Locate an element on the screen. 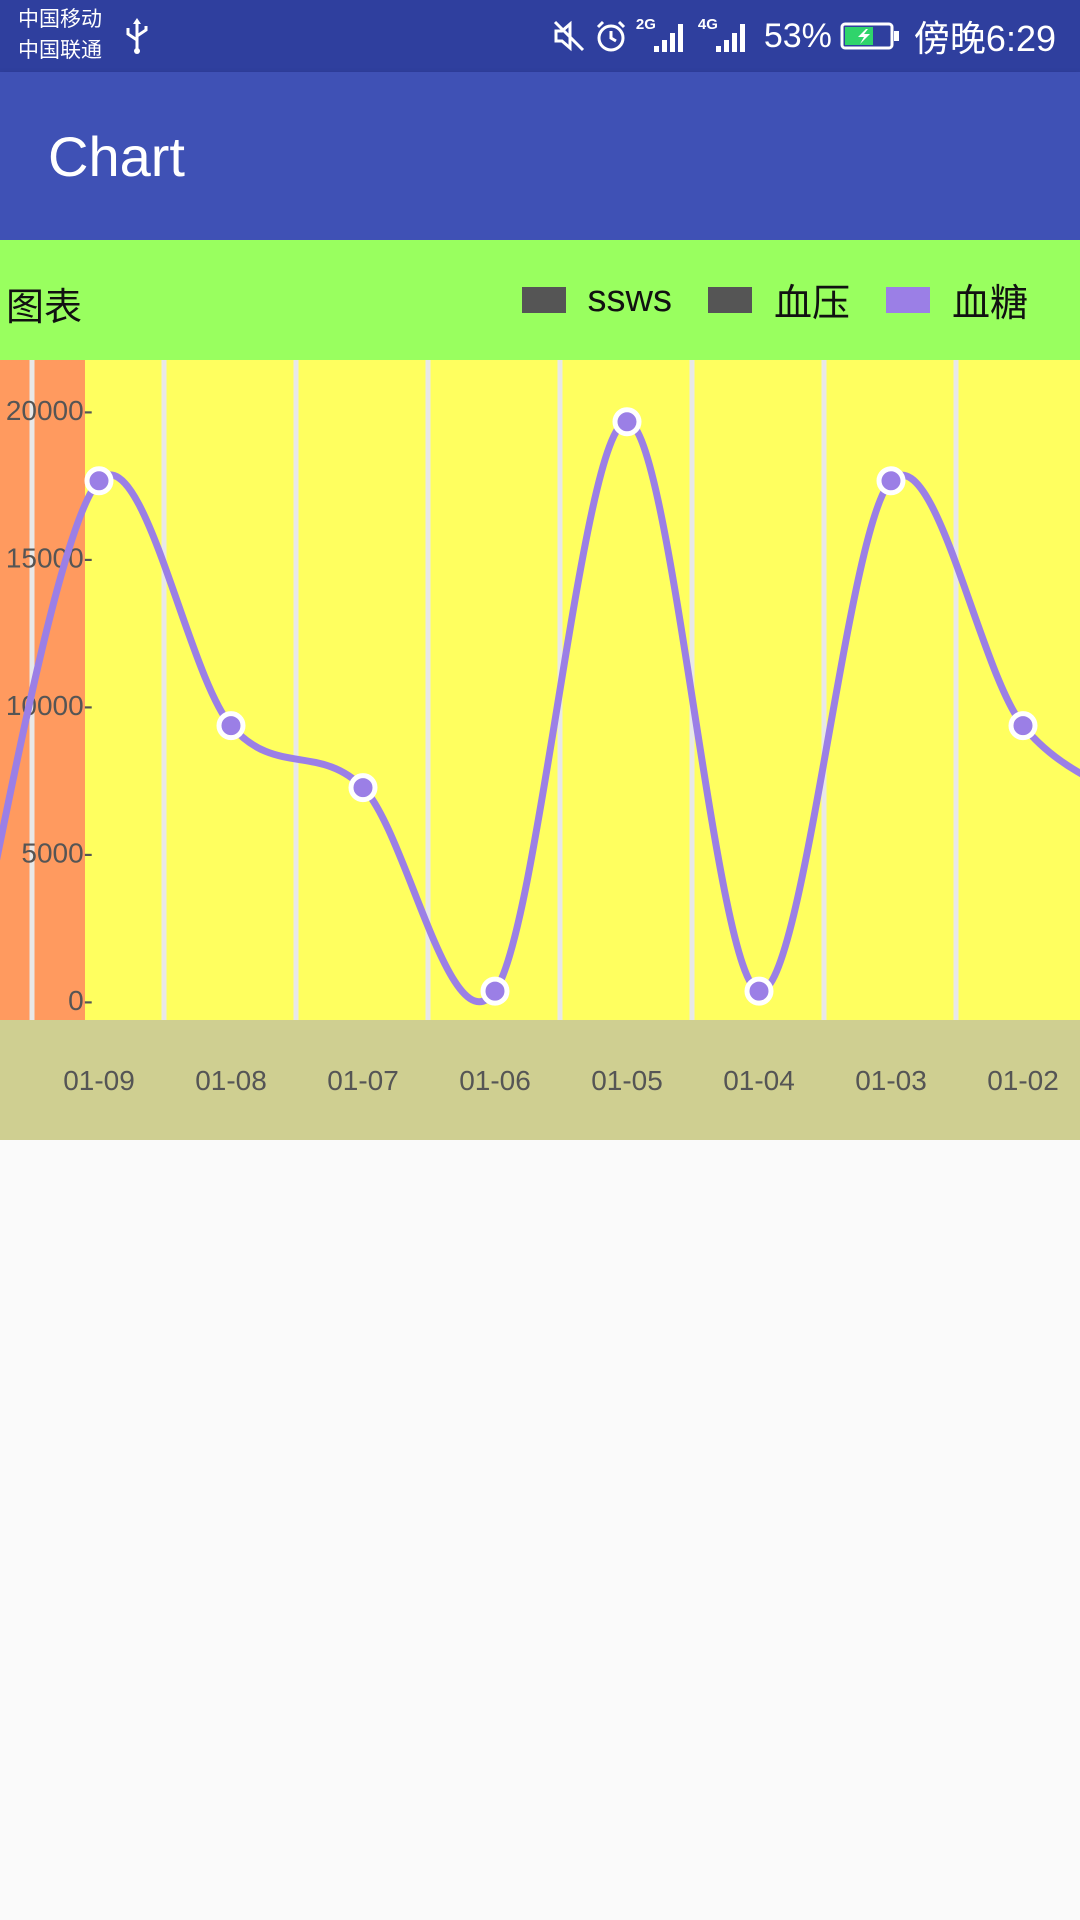 The width and height of the screenshot is (1080, 1920). legend-item-blood-pressure: 血压 is located at coordinates (778, 299).